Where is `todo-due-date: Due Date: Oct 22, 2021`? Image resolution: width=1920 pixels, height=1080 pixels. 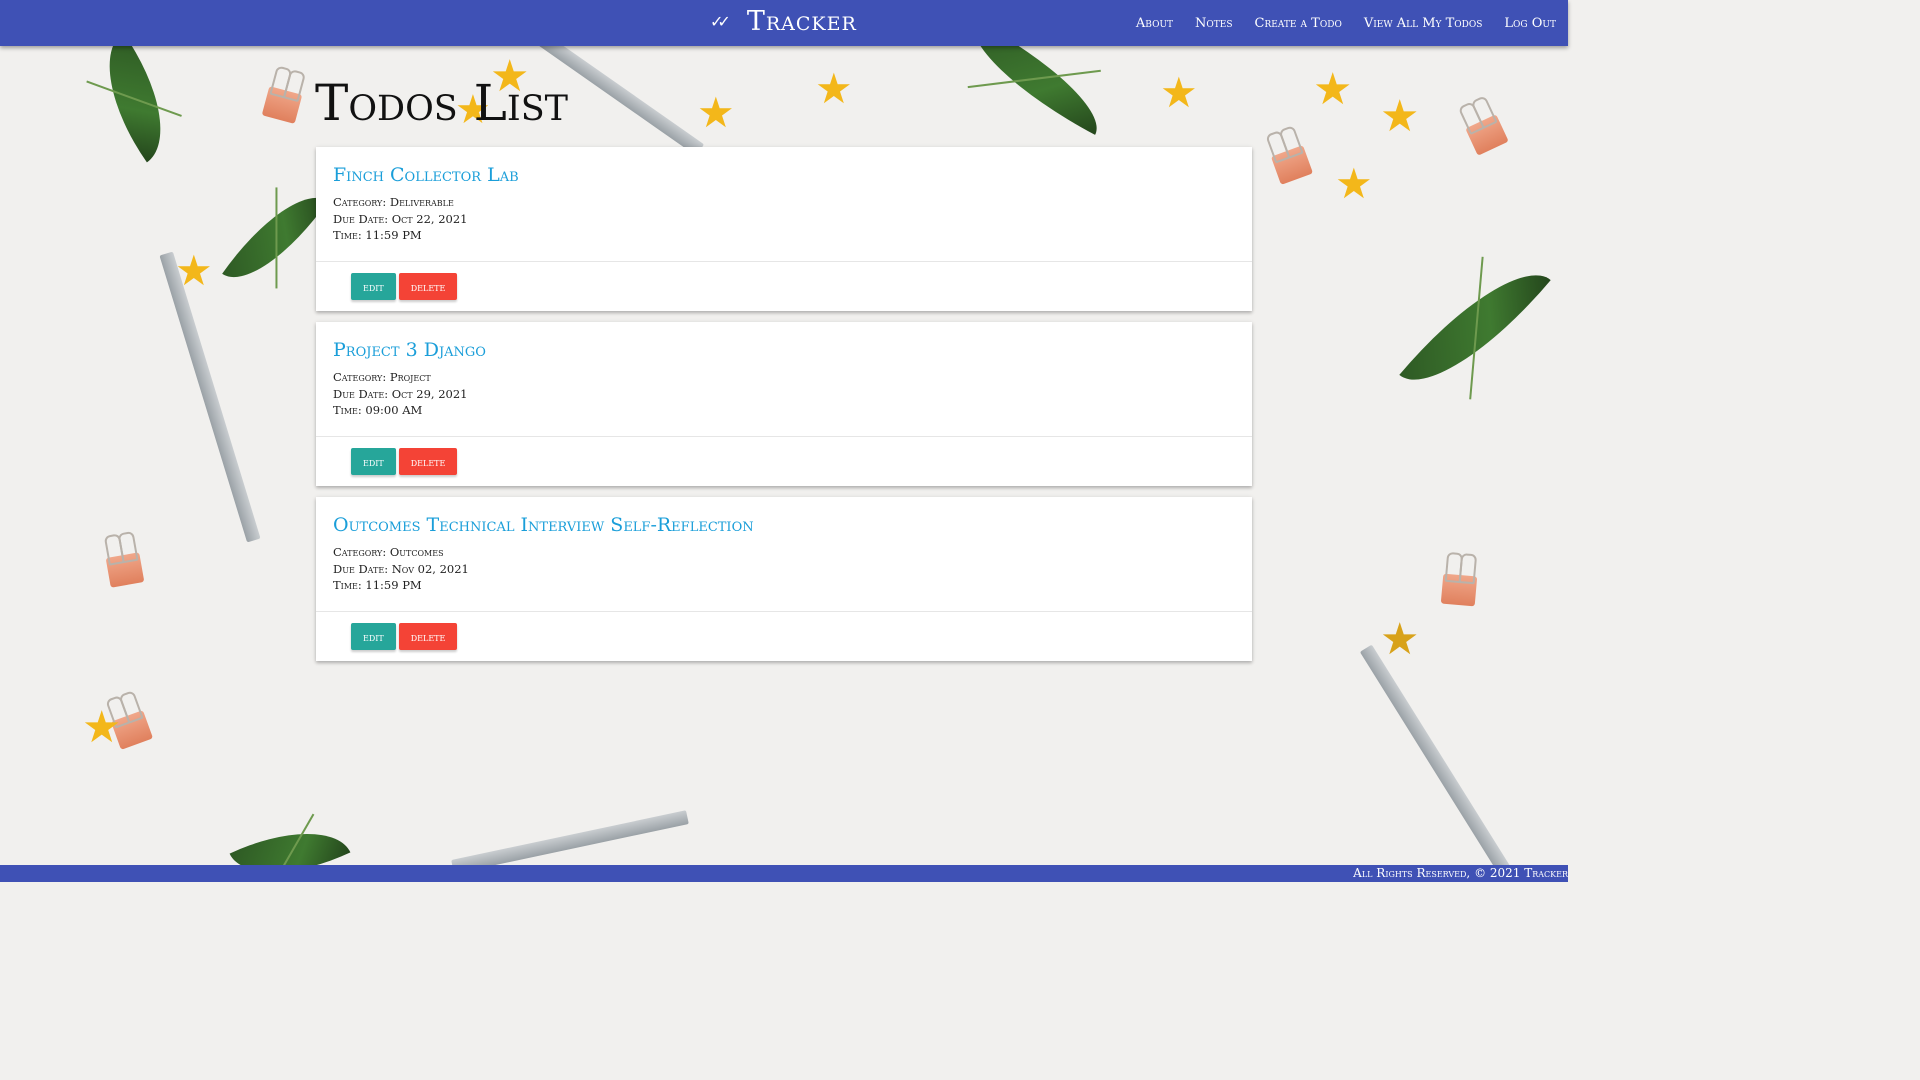 todo-due-date: Due Date: Oct 22, 2021 is located at coordinates (400, 218).